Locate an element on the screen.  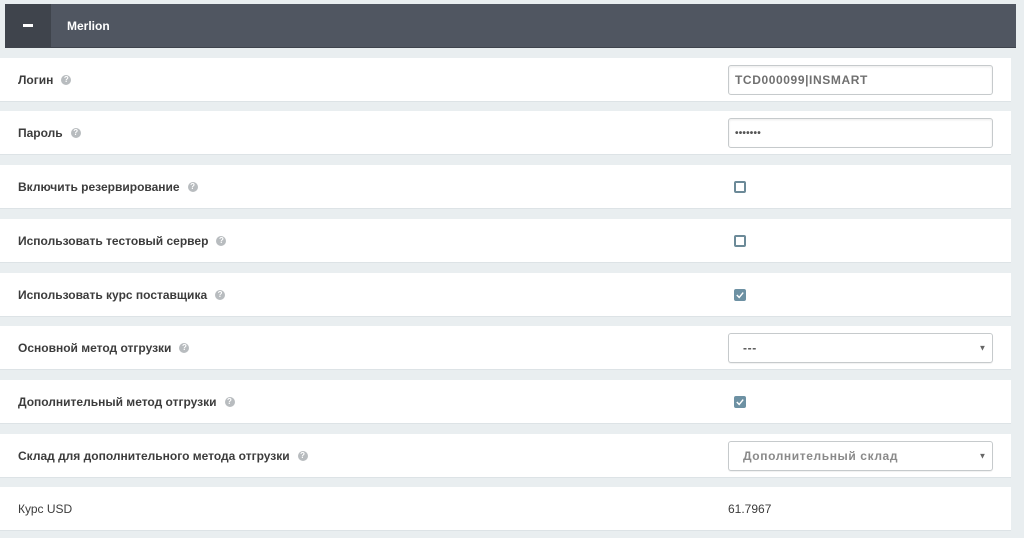
minus-icon is located at coordinates (28, 25).